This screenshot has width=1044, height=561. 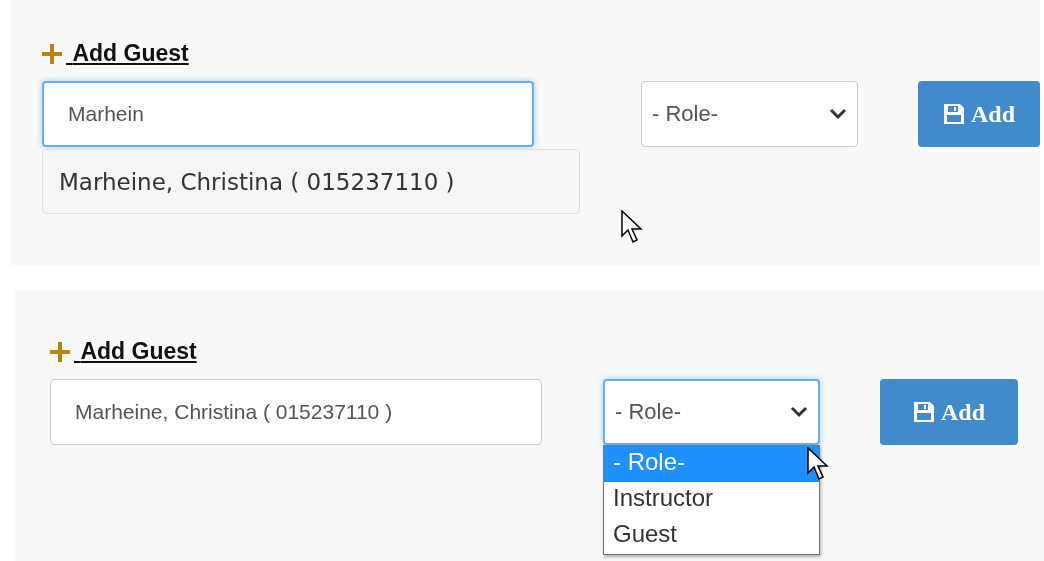 What do you see at coordinates (296, 412) in the screenshot?
I see `name-field: Marheine, Christina ( 015237110 )` at bounding box center [296, 412].